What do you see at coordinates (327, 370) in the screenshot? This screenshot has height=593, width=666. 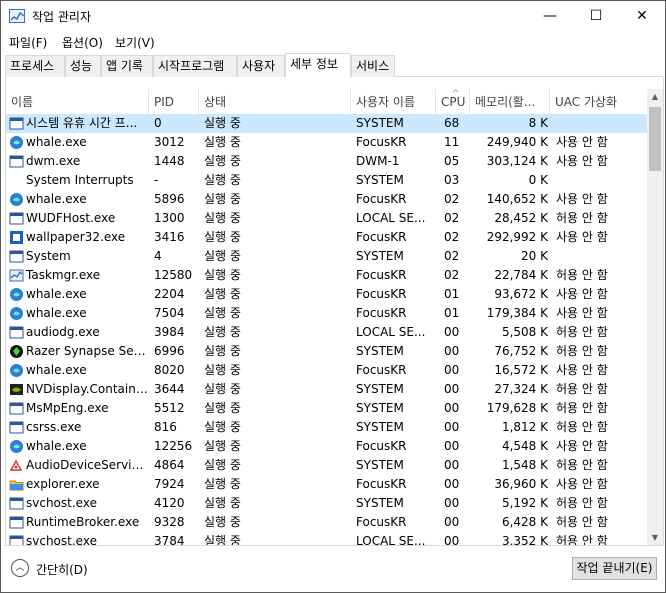 I see `process-row: whale.exe 8020 실행 중 FocusKR 00 16,572 K 사용 안 함` at bounding box center [327, 370].